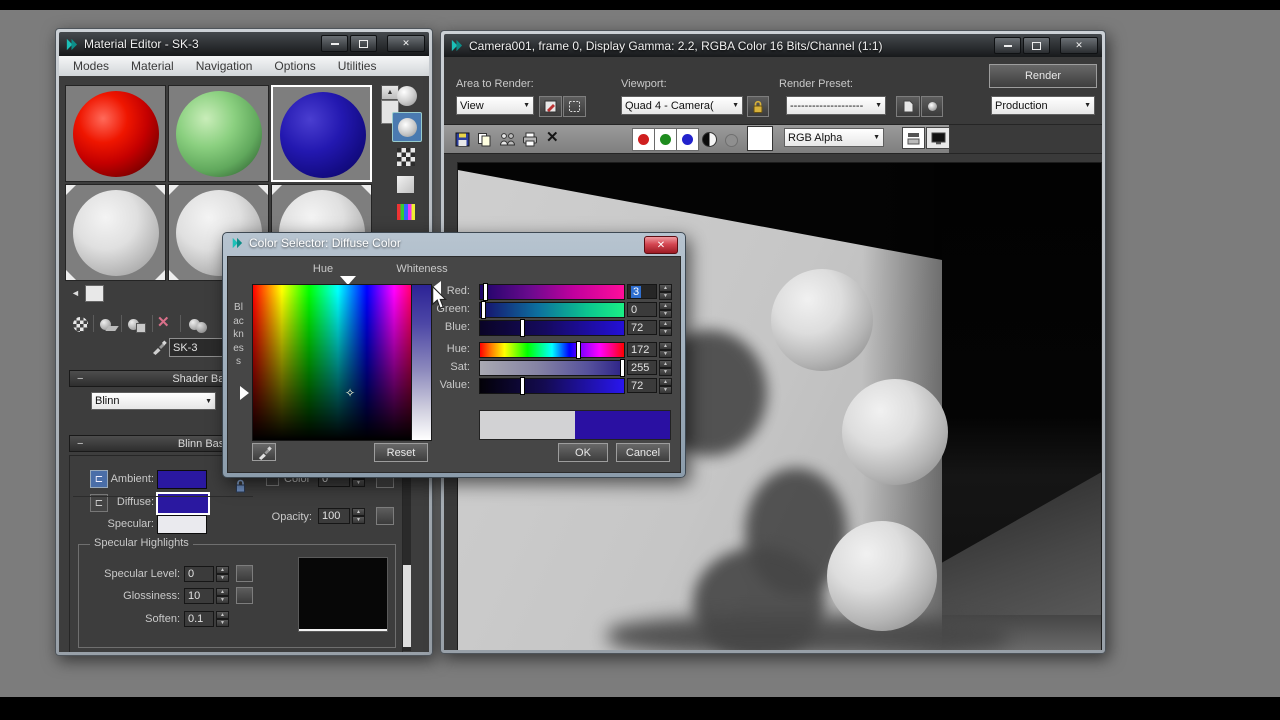  Describe the element at coordinates (199, 574) in the screenshot. I see `specular-level-field: 0` at that location.